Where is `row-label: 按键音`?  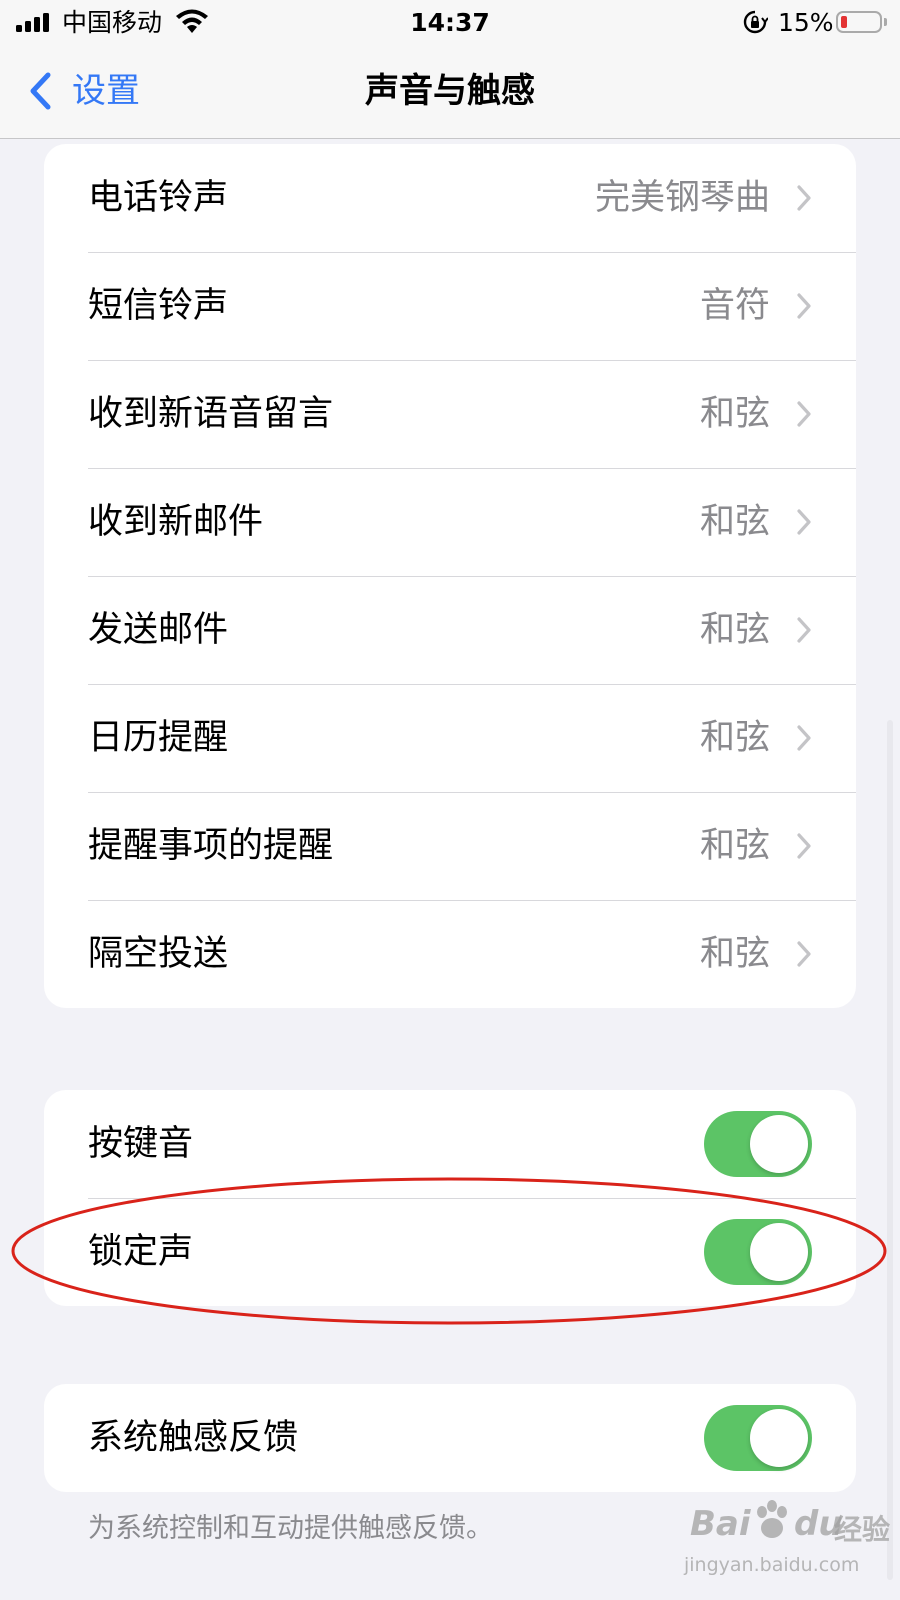
row-label: 按键音 is located at coordinates (141, 1144).